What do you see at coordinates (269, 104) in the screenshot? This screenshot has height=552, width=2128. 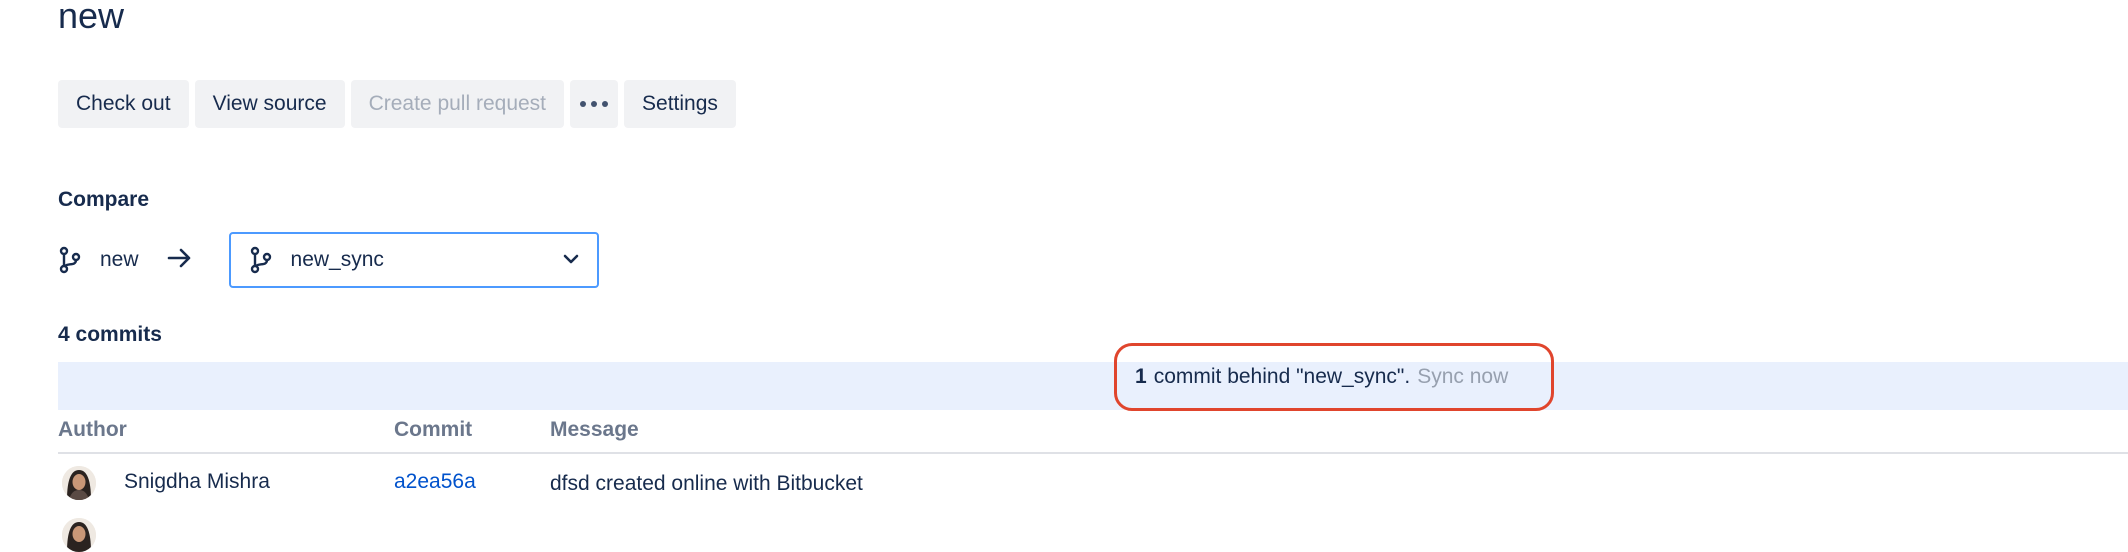 I see `view-source-button: View source` at bounding box center [269, 104].